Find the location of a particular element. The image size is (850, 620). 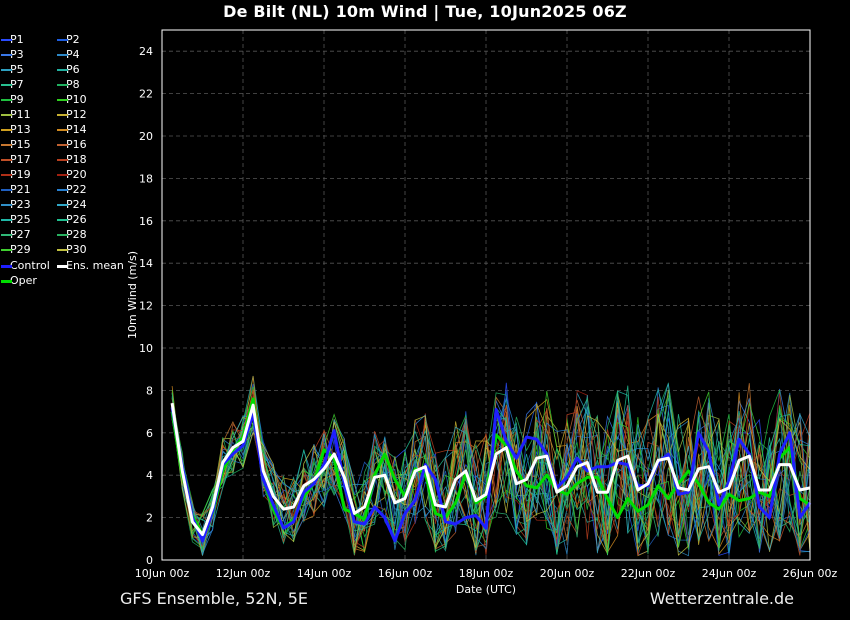

y-tick-label: 20 is located at coordinates (146, 136).